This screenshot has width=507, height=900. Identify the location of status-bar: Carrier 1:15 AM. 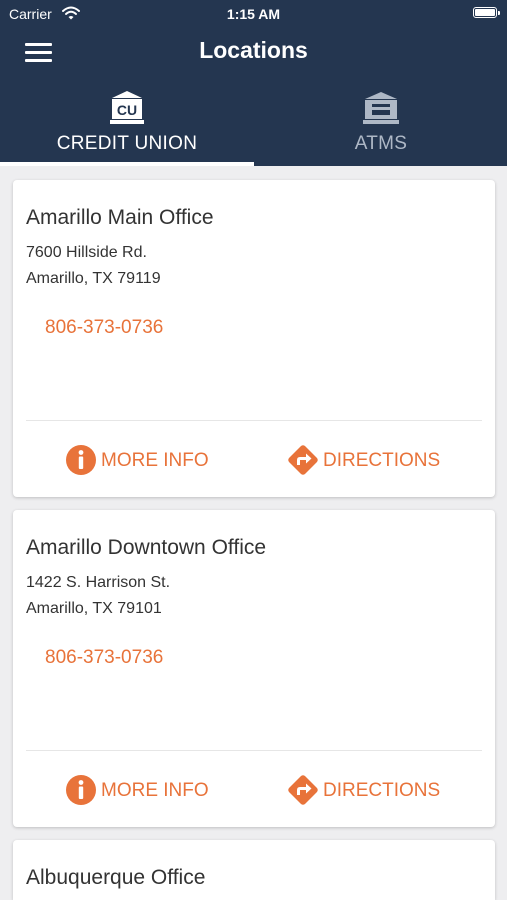
(253, 14).